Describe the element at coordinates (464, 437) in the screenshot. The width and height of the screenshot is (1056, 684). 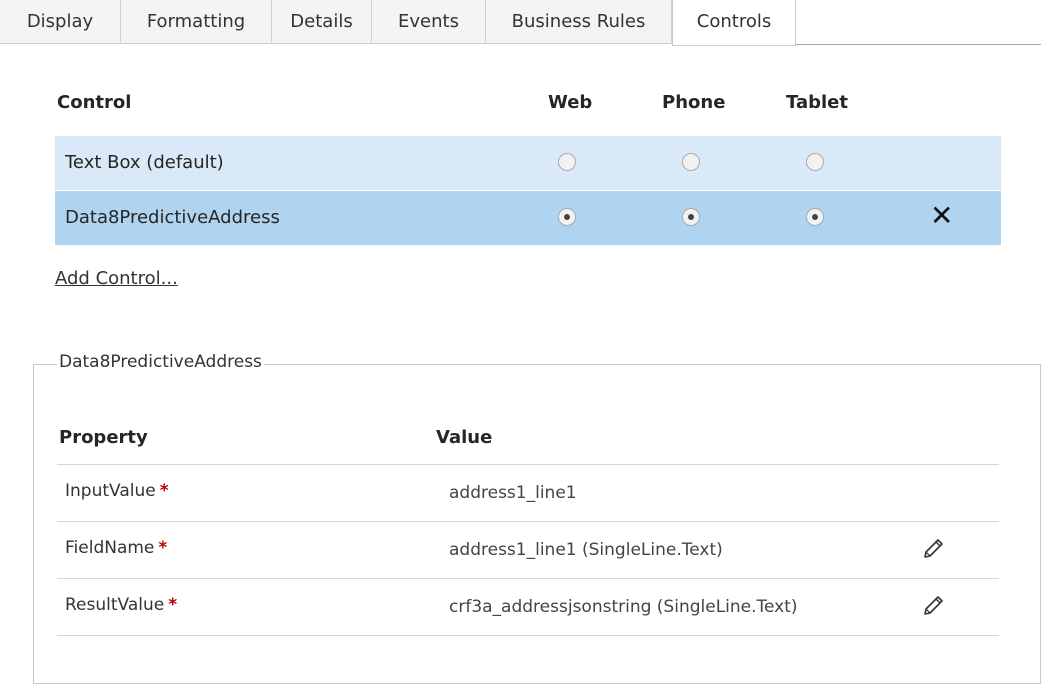
I see `column-header-value: Value` at that location.